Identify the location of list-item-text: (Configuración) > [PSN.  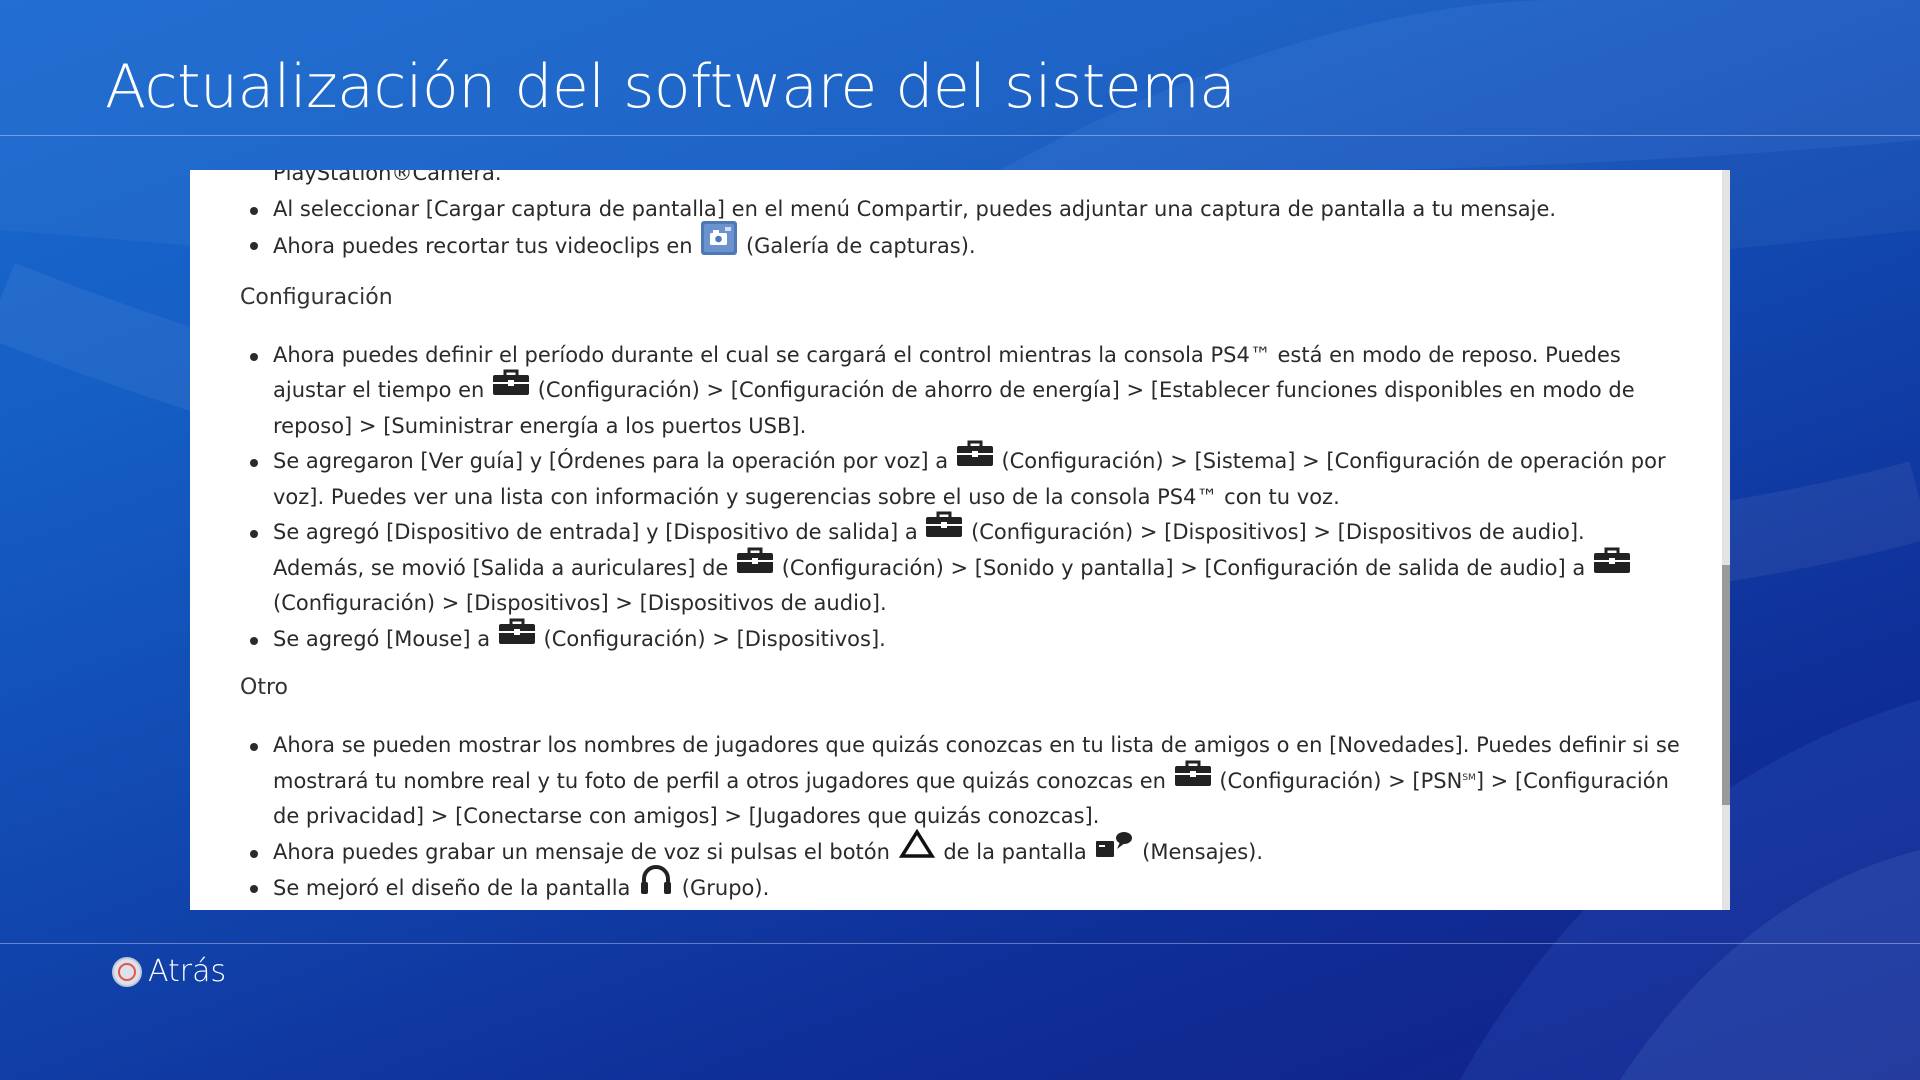
(1341, 780).